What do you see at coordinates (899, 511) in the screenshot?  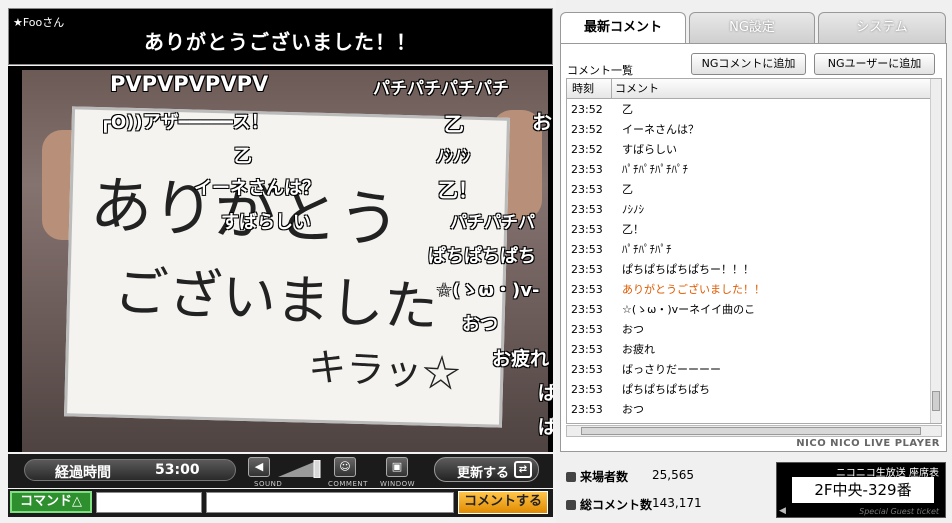 I see `ticket-footer: Special Guest ticket` at bounding box center [899, 511].